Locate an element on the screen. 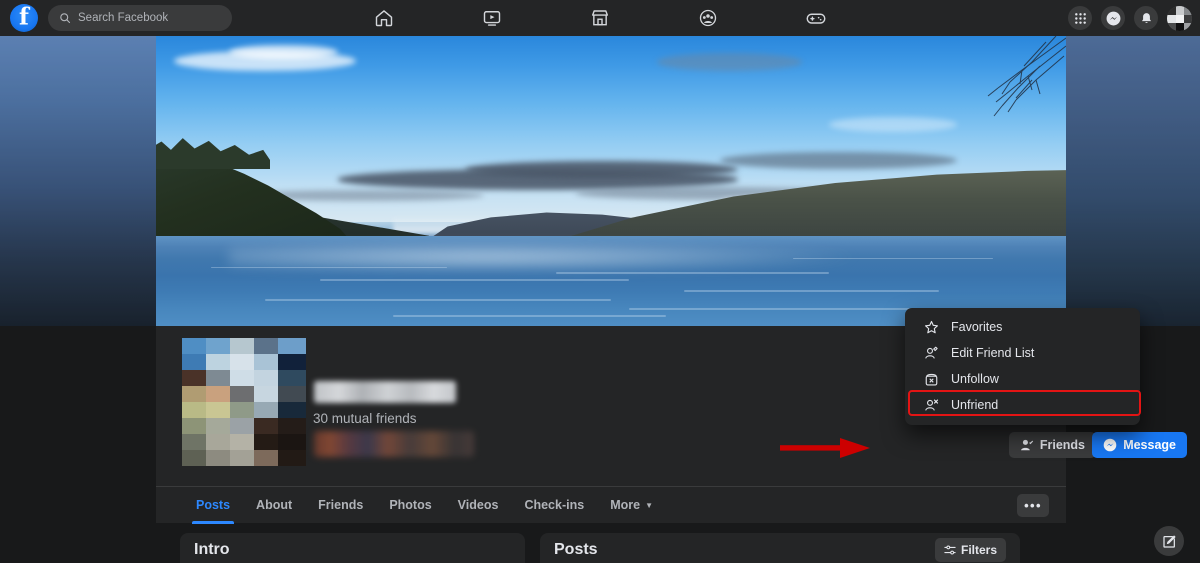  cover-backdrop-left is located at coordinates (78, 181).